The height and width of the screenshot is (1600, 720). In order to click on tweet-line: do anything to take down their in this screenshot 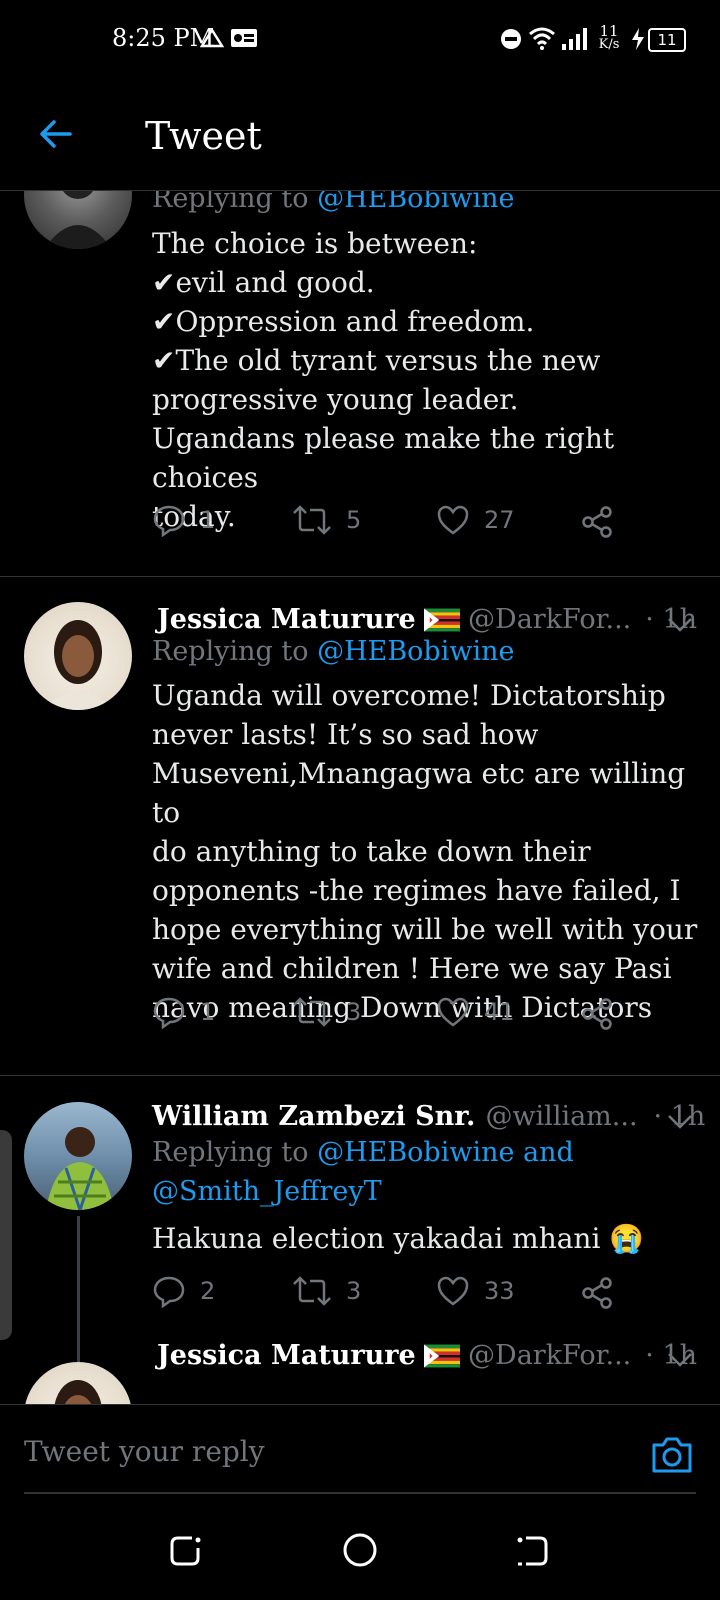, I will do `click(371, 851)`.